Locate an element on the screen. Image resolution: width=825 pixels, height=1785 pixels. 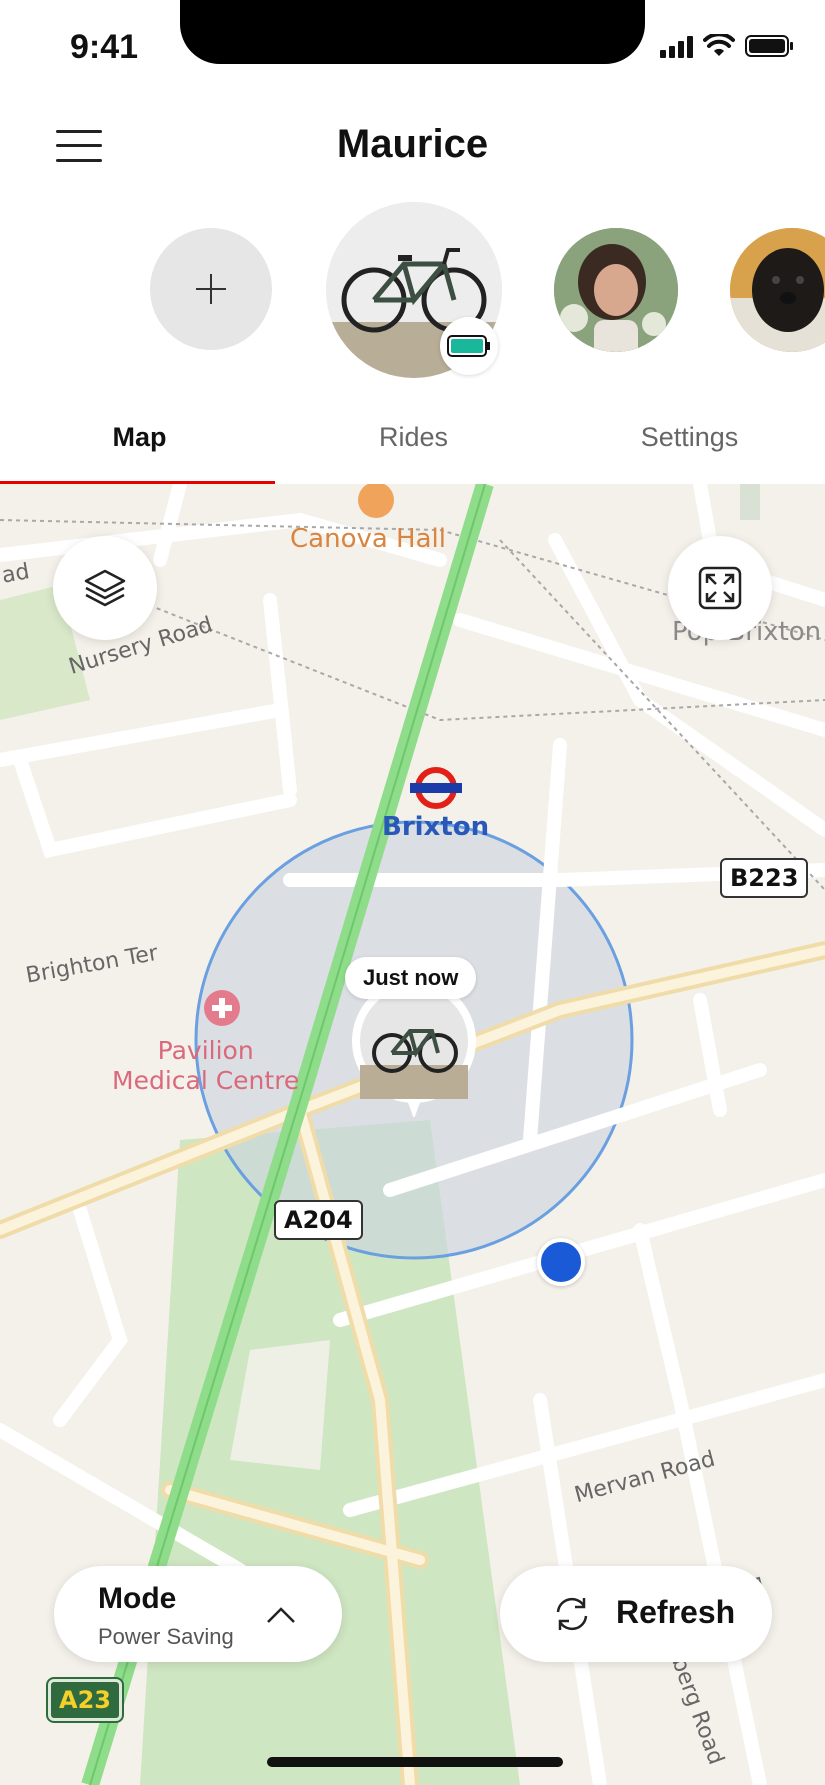
tab-rides: Rides is located at coordinates (413, 437).